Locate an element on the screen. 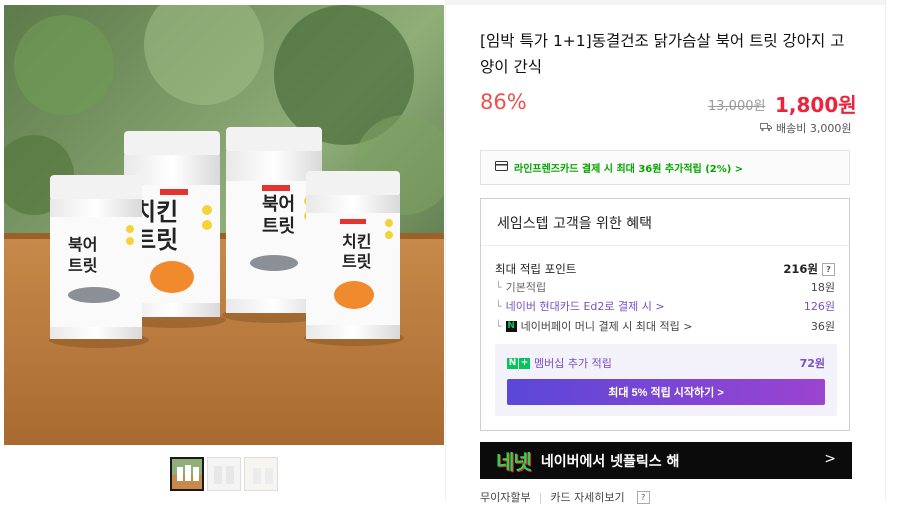 The height and width of the screenshot is (505, 900). benefit-row-value: 36원 is located at coordinates (822, 326).